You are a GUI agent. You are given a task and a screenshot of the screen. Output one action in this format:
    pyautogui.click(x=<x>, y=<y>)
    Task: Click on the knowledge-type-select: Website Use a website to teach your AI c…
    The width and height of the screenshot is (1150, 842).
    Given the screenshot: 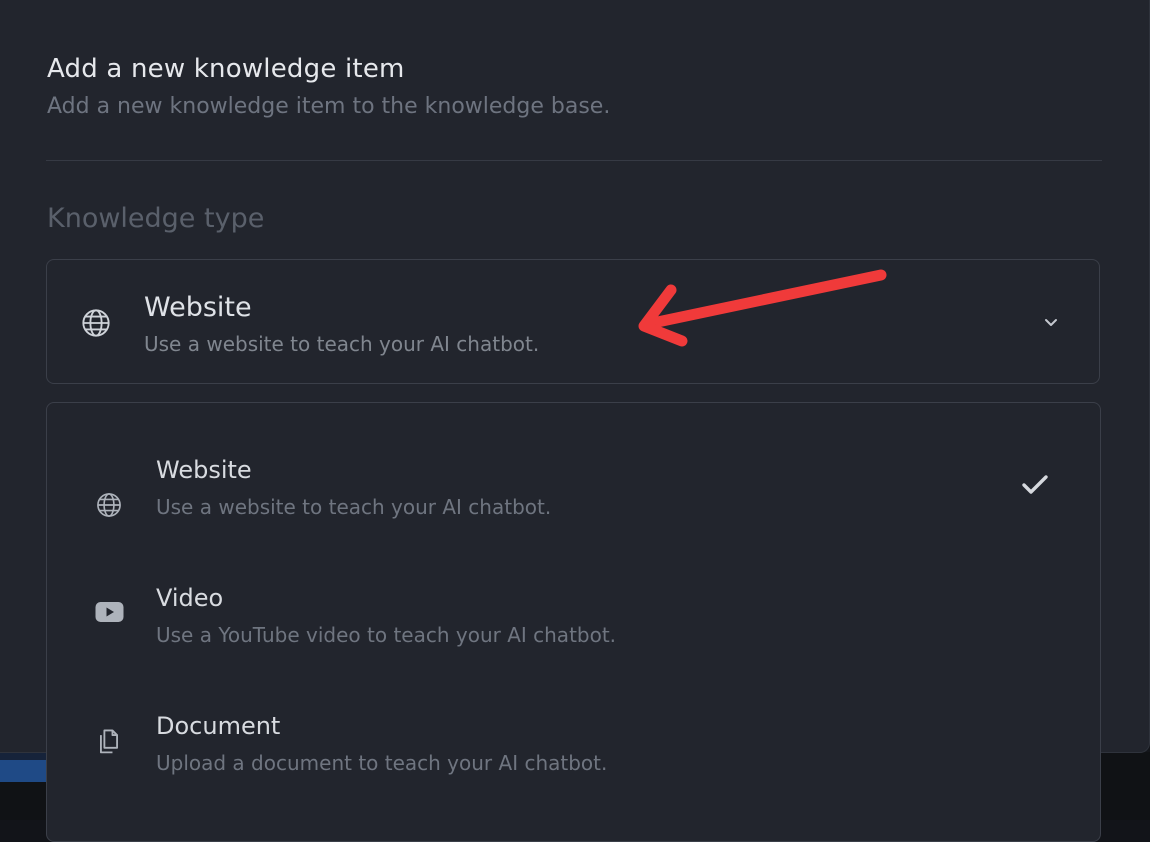 What is the action you would take?
    pyautogui.click(x=573, y=321)
    